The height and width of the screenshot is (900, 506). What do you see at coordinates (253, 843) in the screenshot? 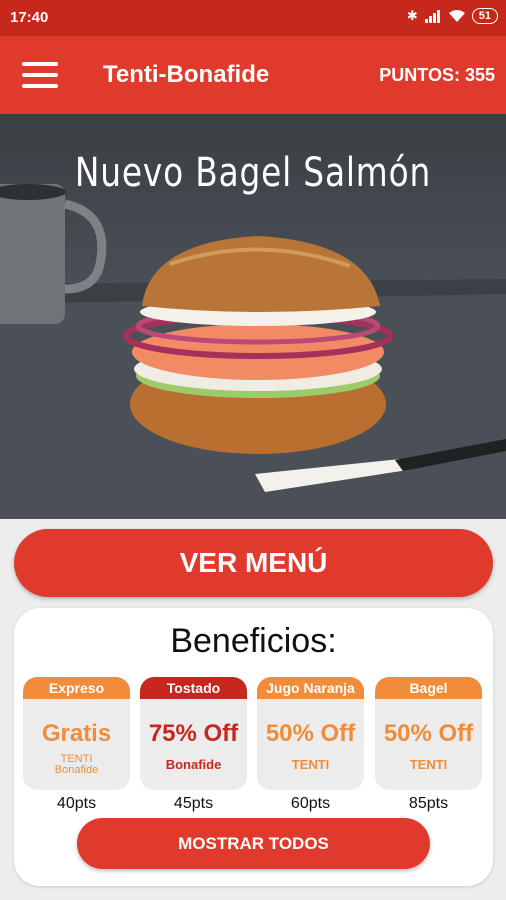
I see `show-all-button: MOSTRAR TODOS` at bounding box center [253, 843].